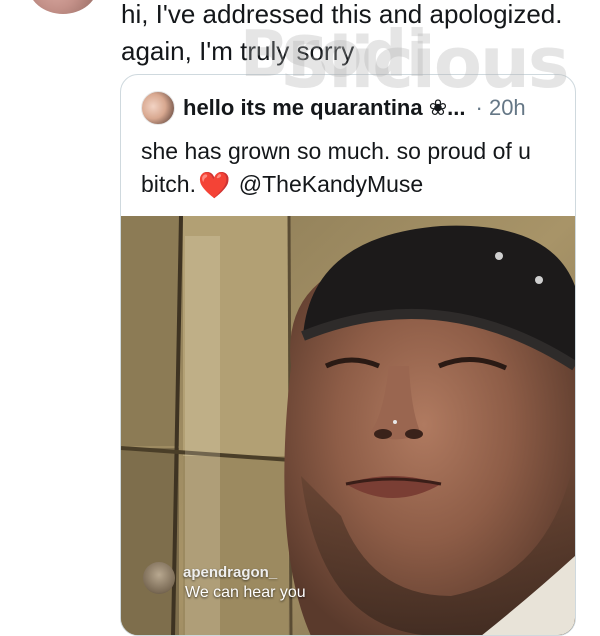 Image resolution: width=600 pixels, height=636 pixels. I want to click on red-heart-icon: ❤️, so click(214, 185).